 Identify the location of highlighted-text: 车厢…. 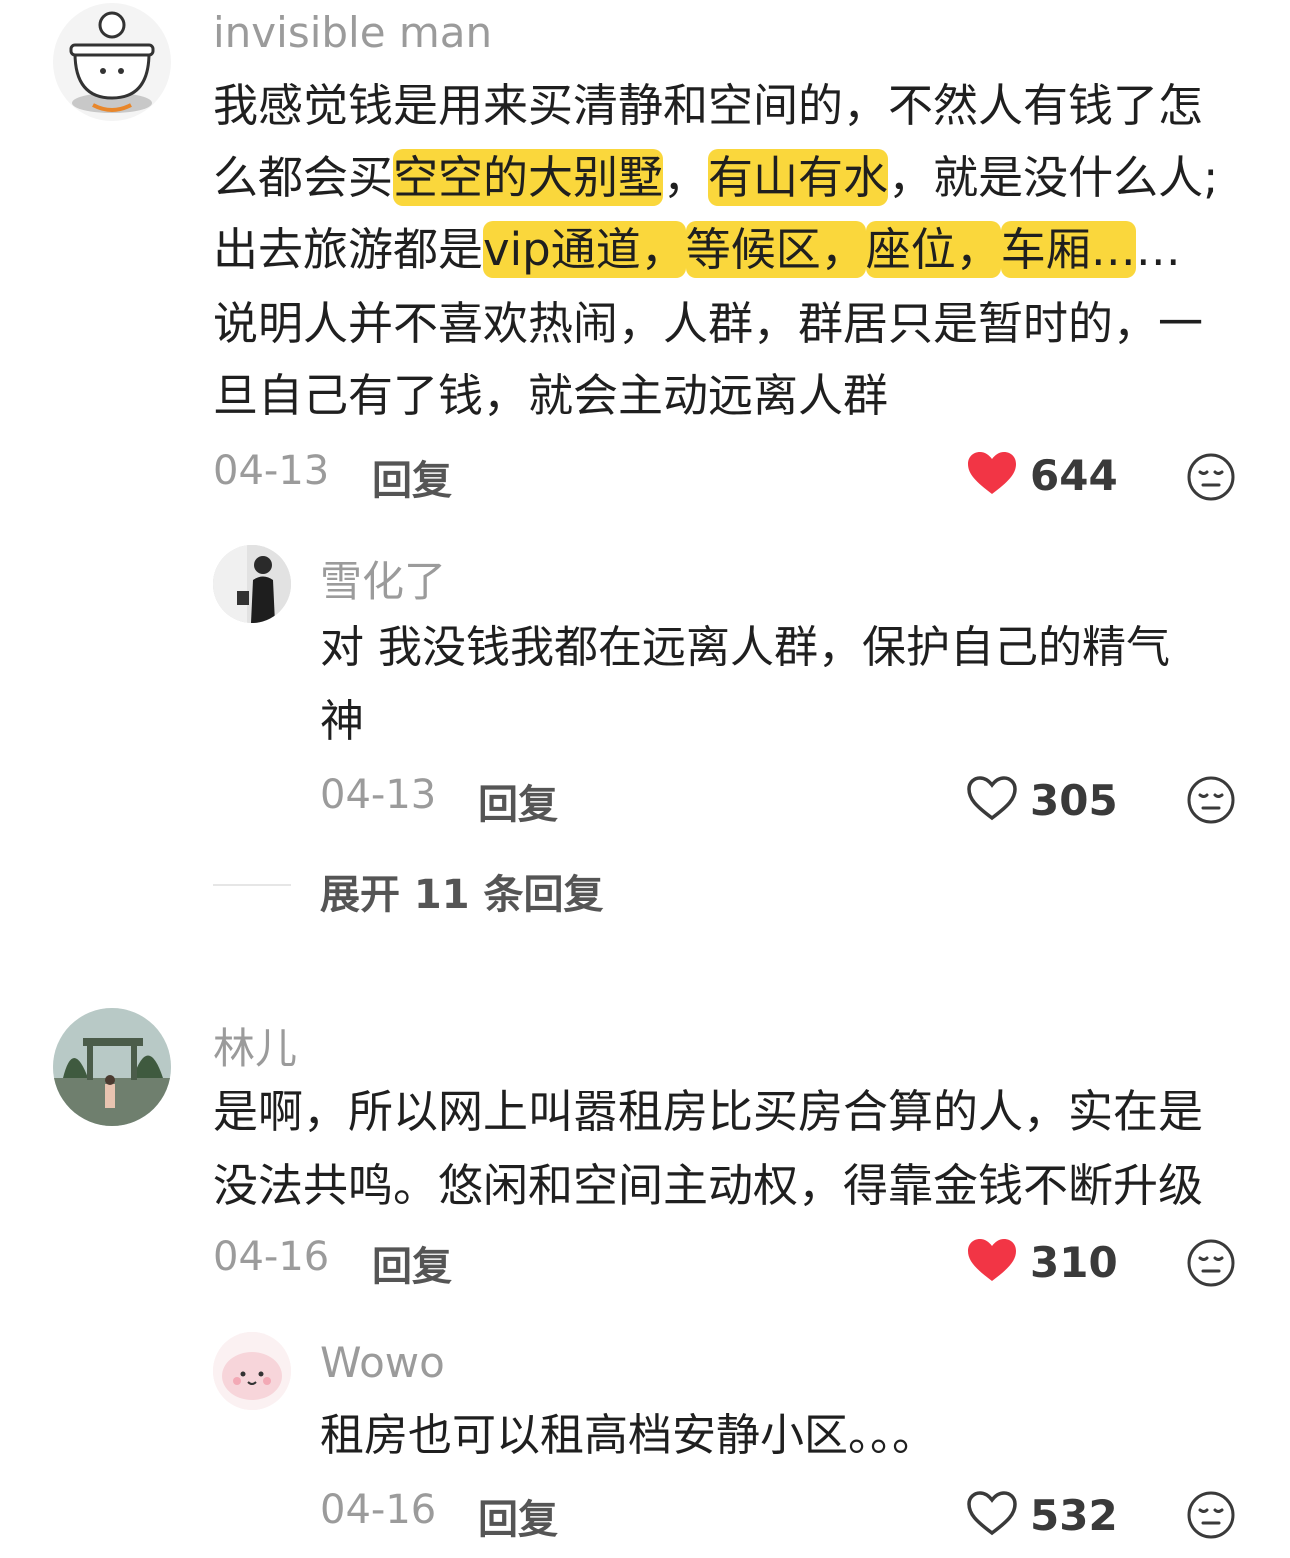
(1068, 249).